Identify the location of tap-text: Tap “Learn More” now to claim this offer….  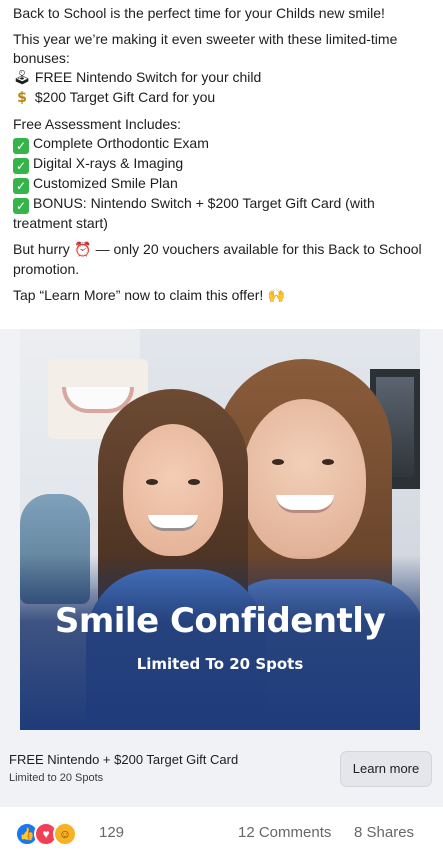
(138, 295).